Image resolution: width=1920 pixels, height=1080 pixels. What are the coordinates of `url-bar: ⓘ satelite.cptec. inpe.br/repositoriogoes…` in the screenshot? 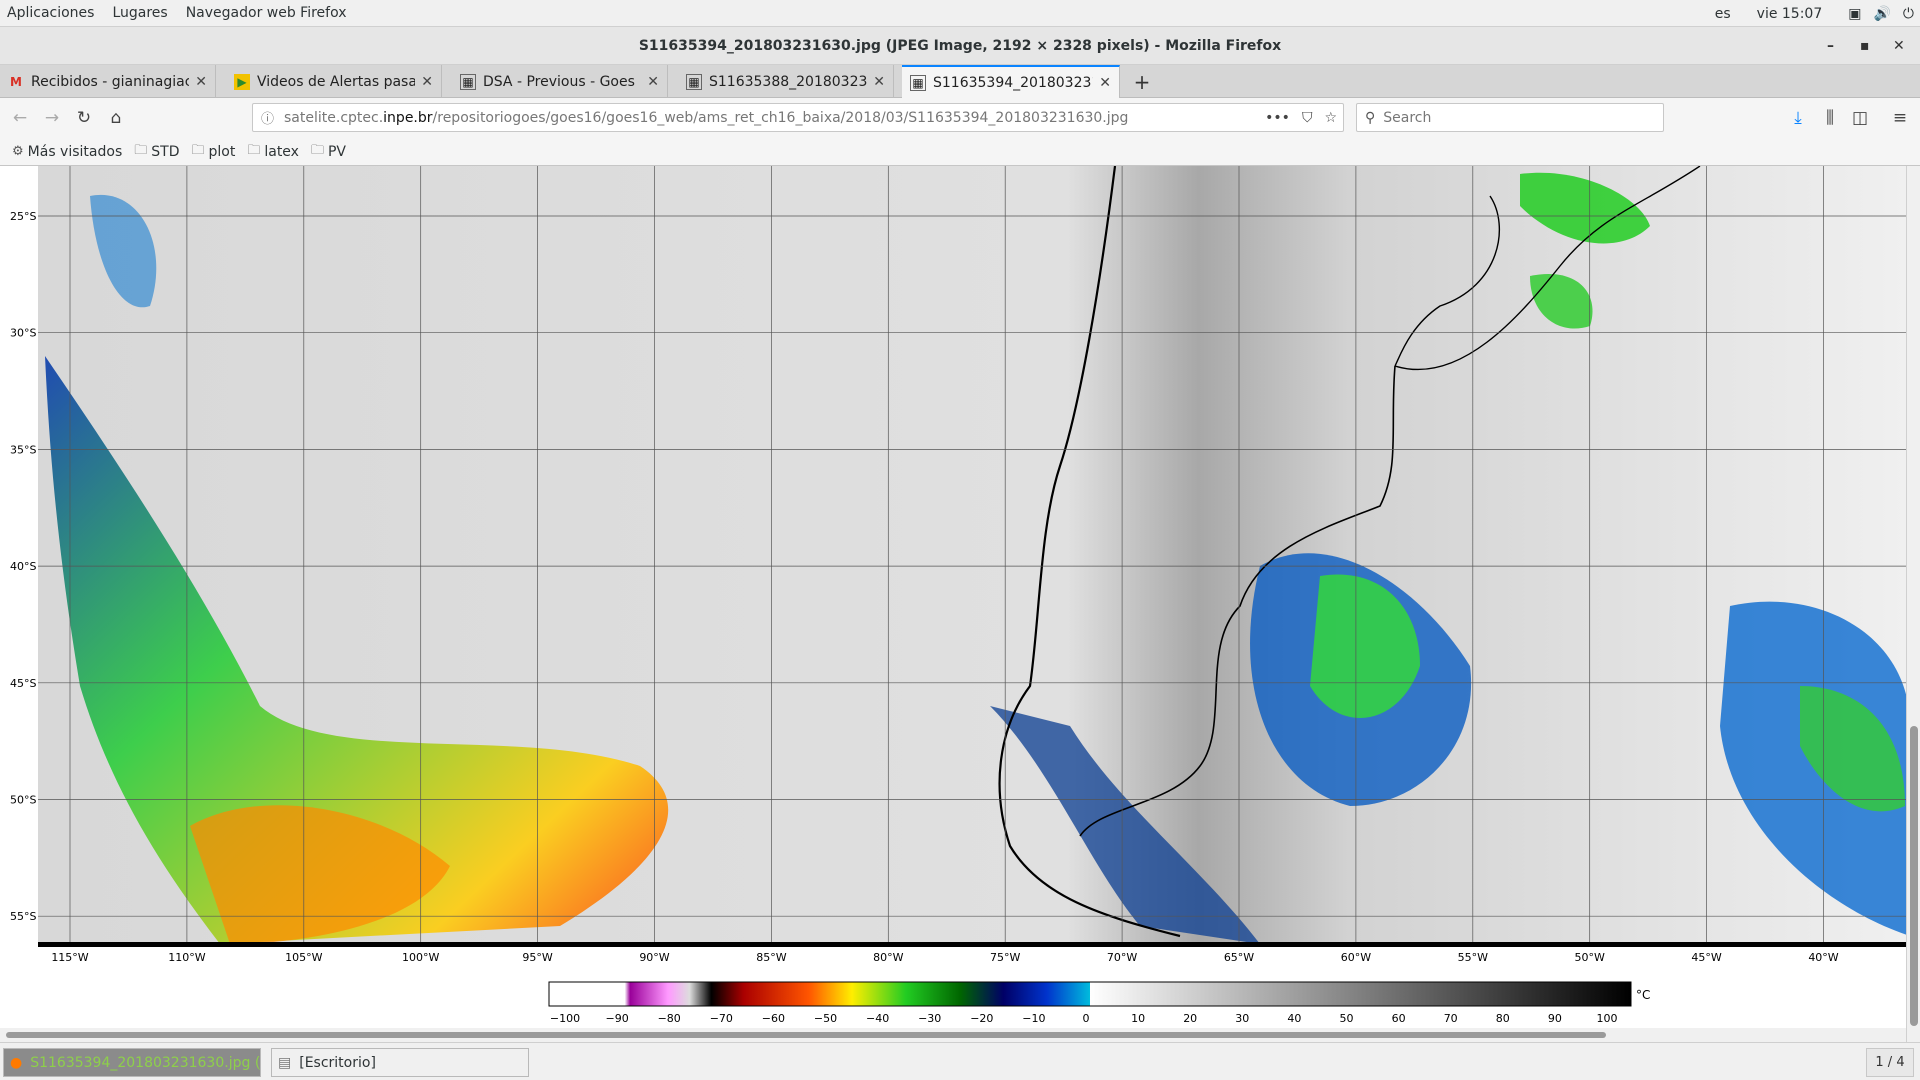 It's located at (798, 117).